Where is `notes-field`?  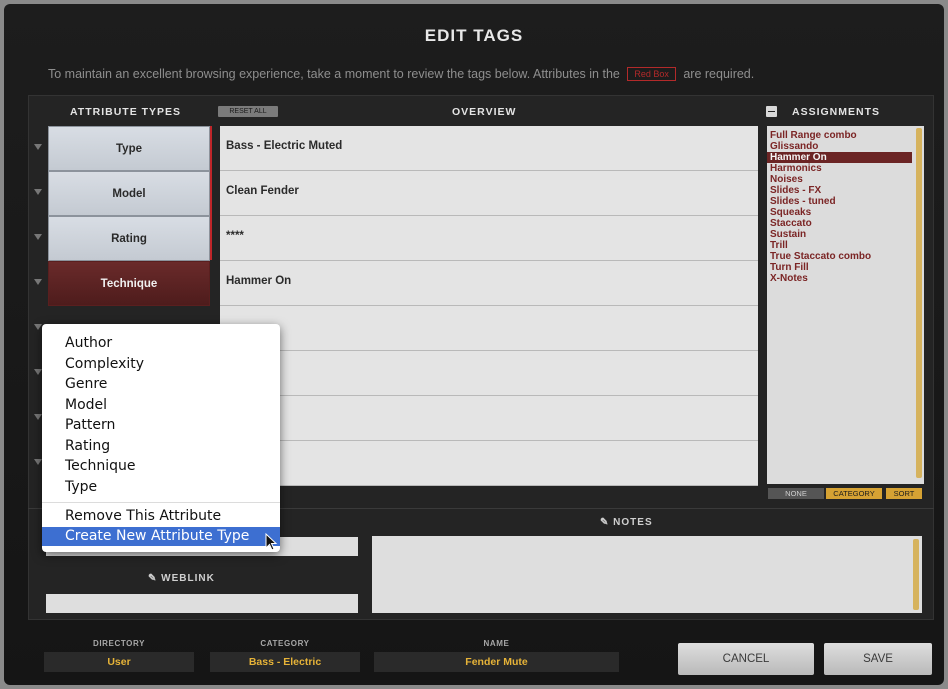
notes-field is located at coordinates (647, 574).